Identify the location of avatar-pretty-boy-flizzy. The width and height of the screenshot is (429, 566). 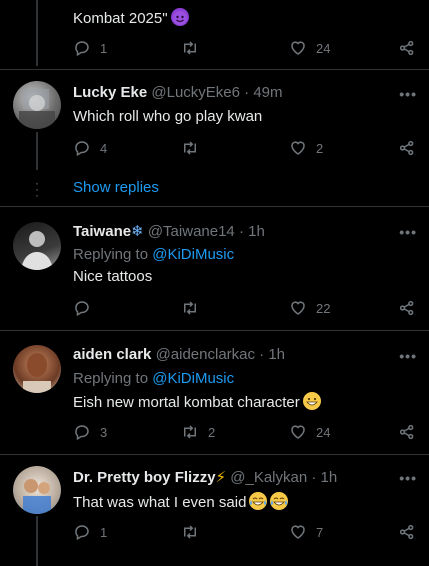
(37, 490).